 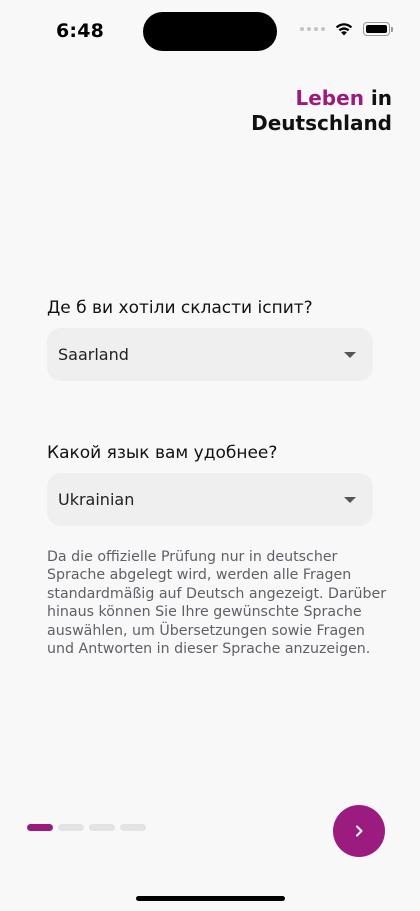 I want to click on logo-accent-word: Leben, so click(x=329, y=98).